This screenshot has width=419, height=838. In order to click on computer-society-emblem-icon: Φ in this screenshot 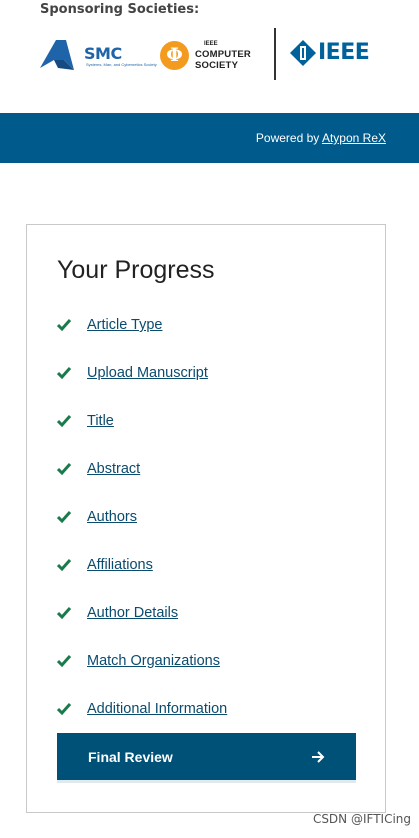, I will do `click(174, 55)`.